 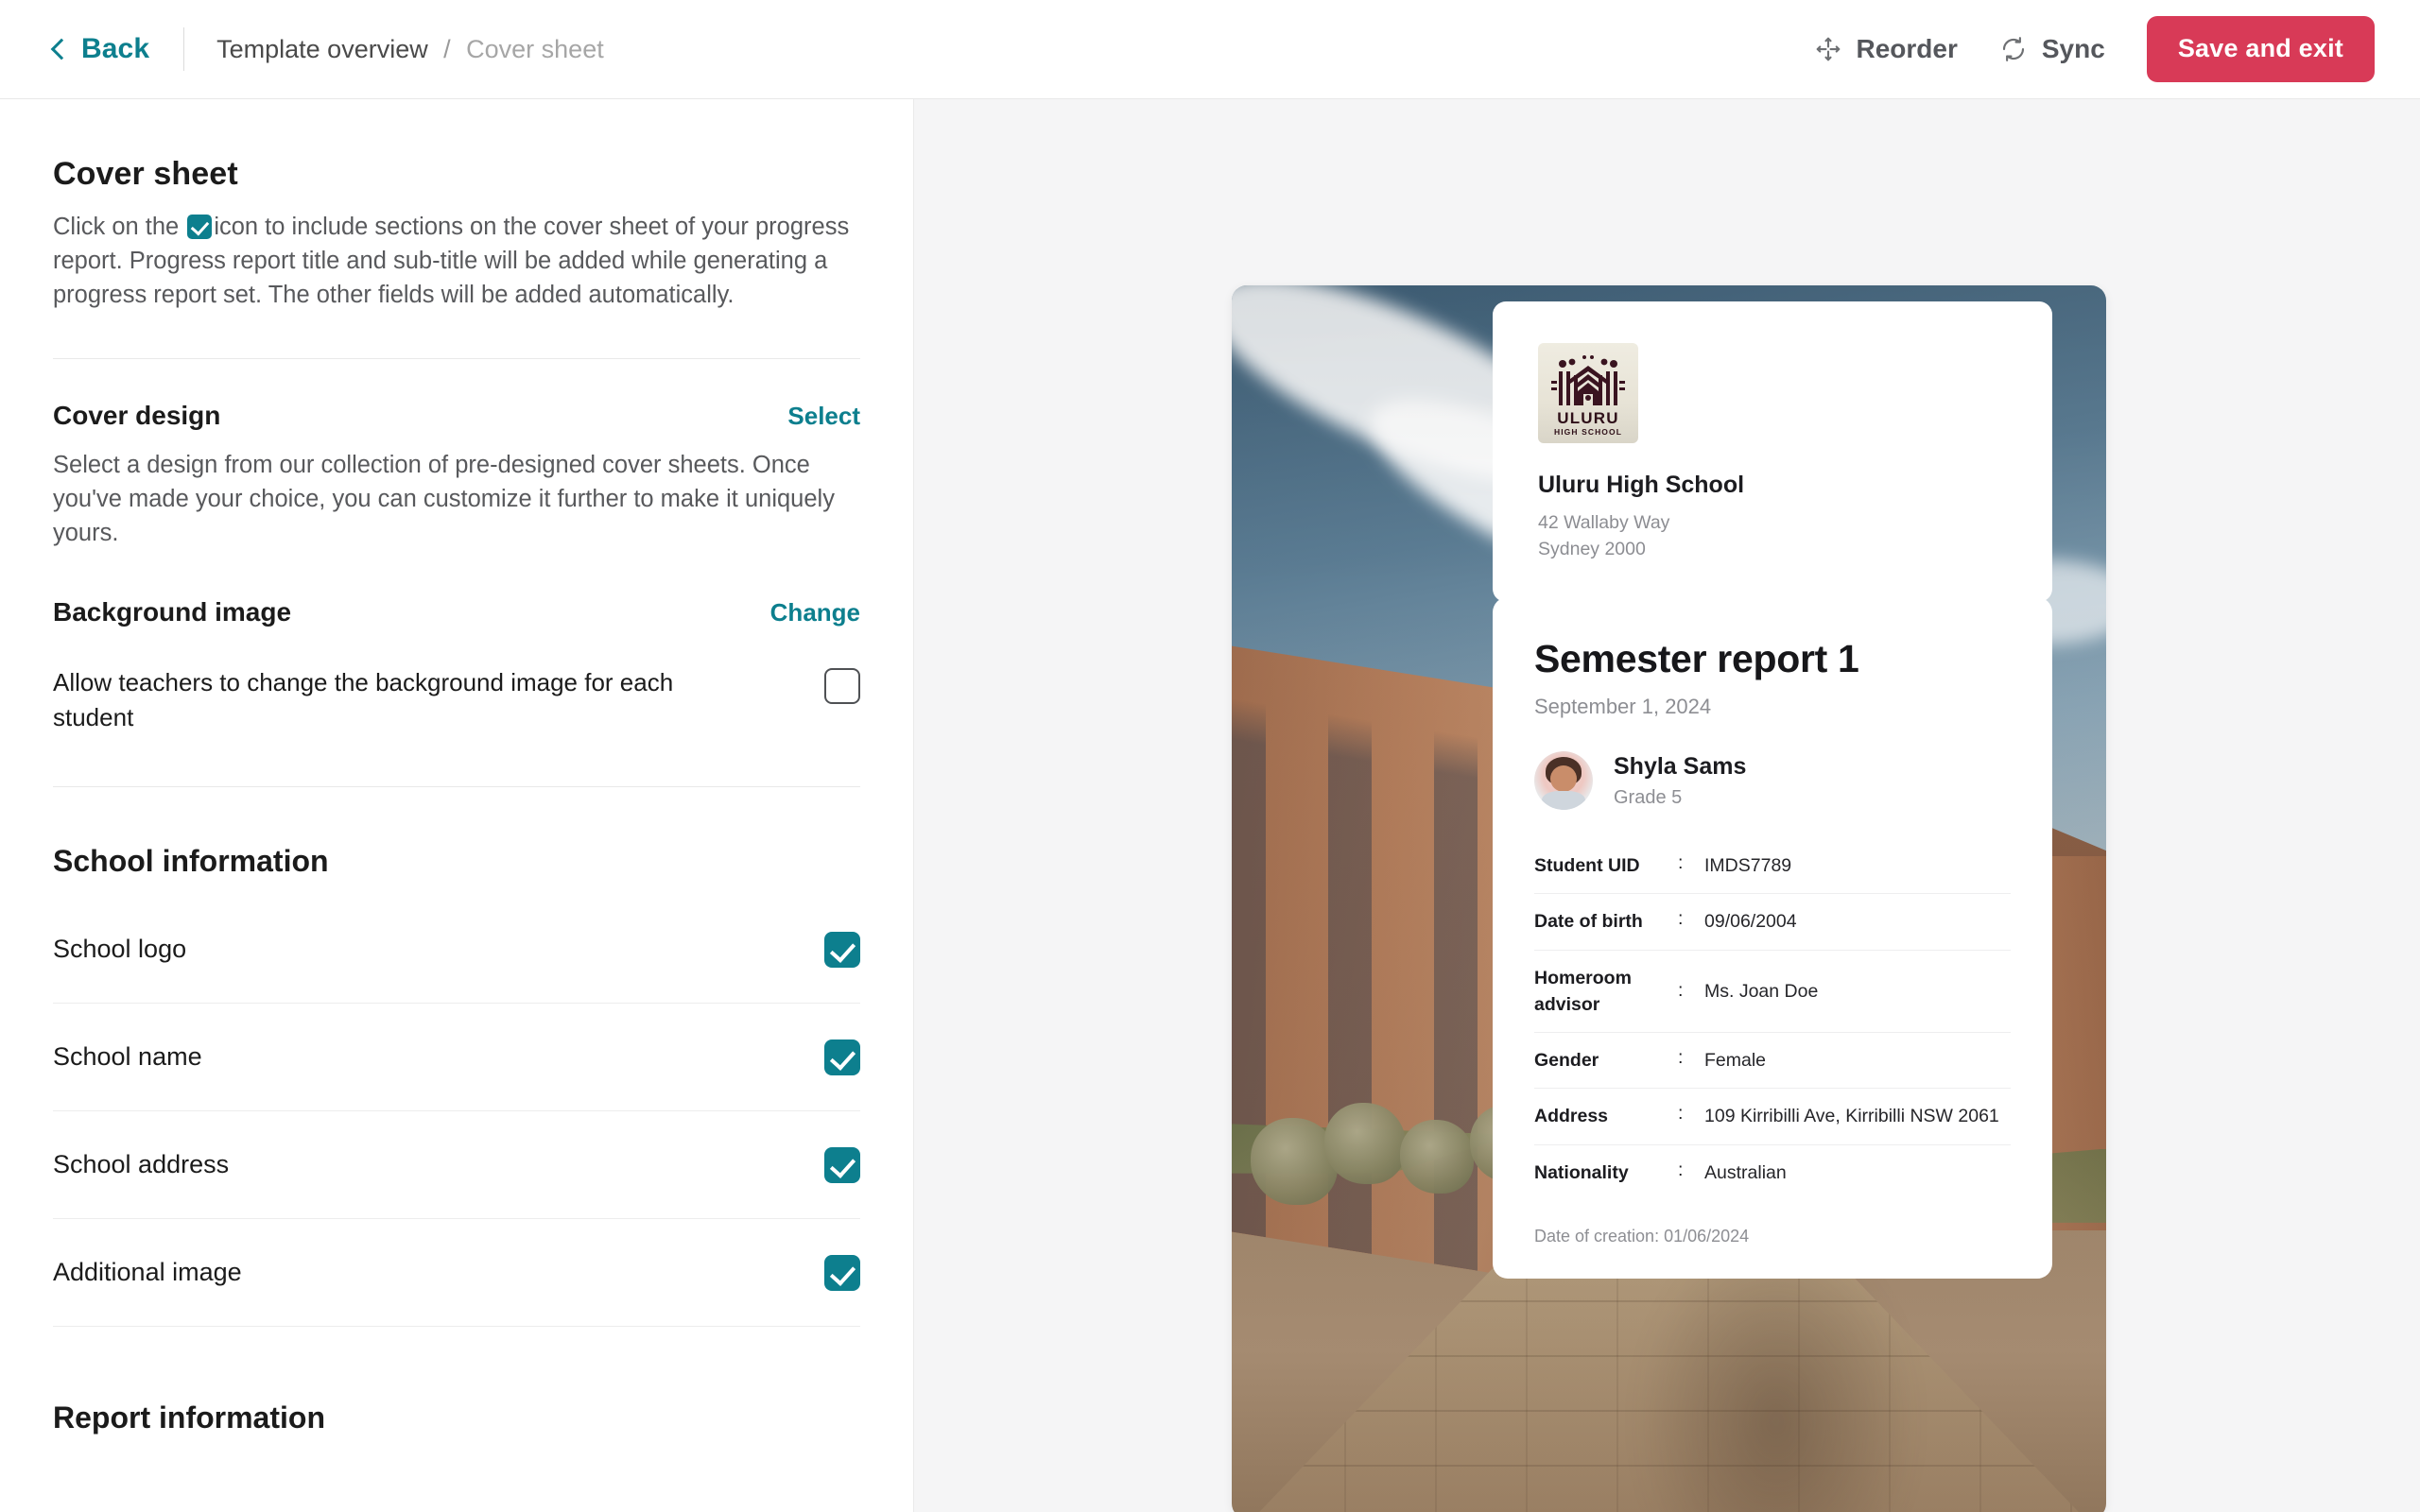 What do you see at coordinates (842, 949) in the screenshot?
I see `option-checkbox-school-logo` at bounding box center [842, 949].